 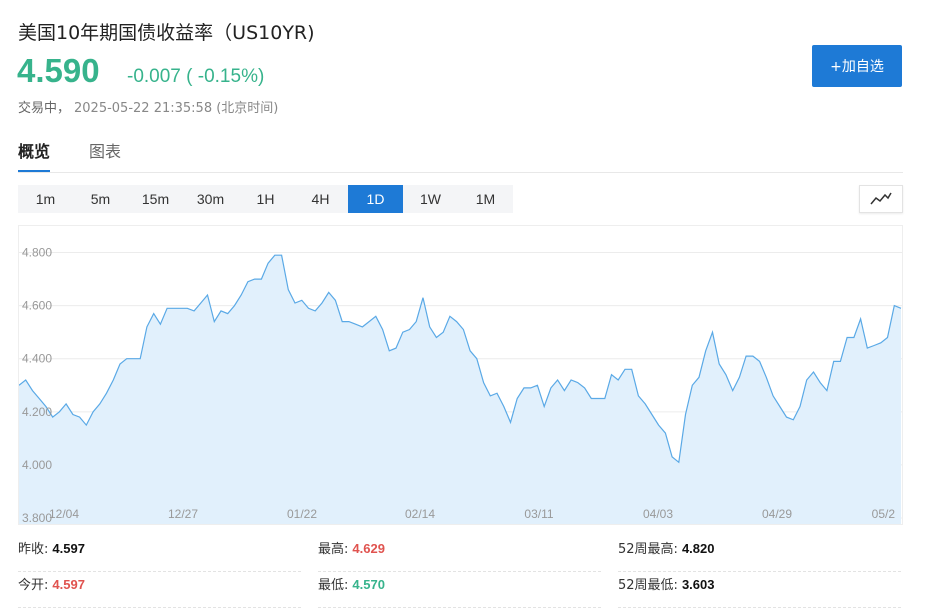 What do you see at coordinates (538, 514) in the screenshot?
I see `x-tick-label: 03/11` at bounding box center [538, 514].